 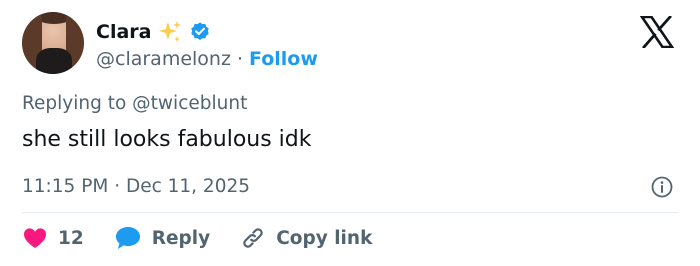 I want to click on reply-button: Reply, so click(x=162, y=238).